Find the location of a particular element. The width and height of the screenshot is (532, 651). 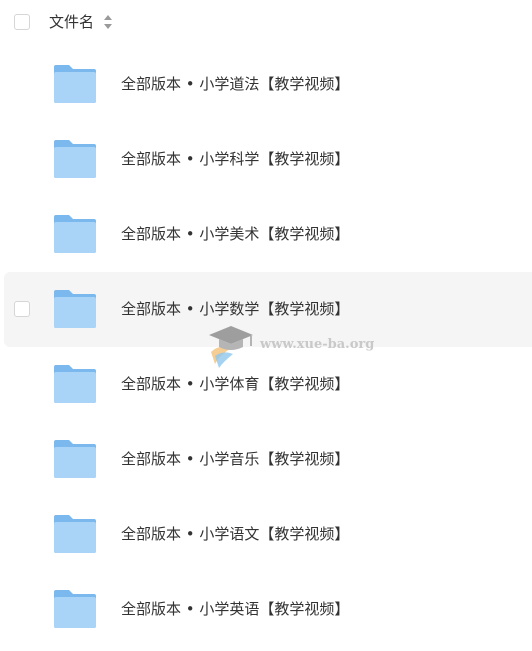

file-row: 全部版本 • 小学音乐【教学视频】 is located at coordinates (266, 459).